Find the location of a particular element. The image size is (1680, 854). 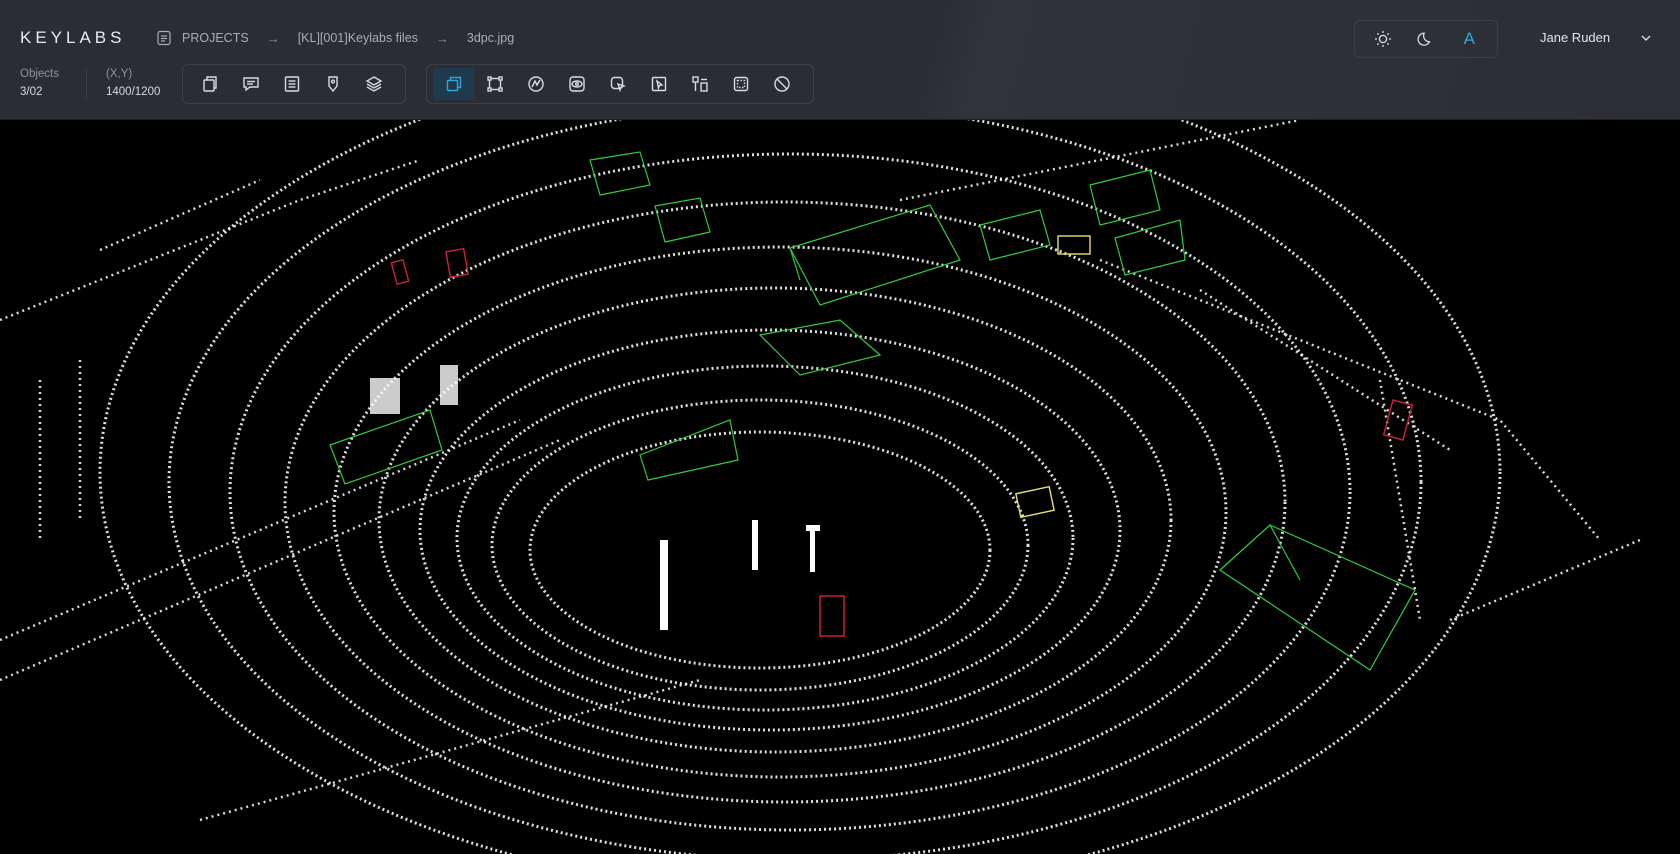

select-tool-button is located at coordinates (658, 84).